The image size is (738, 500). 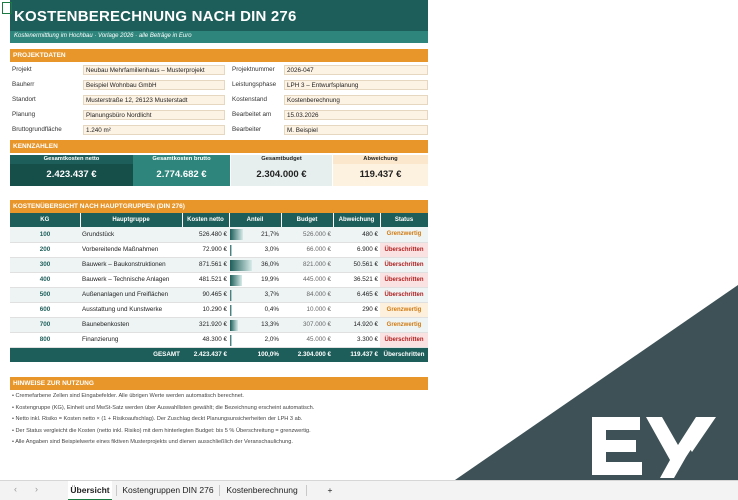 I want to click on tab-kostengruppen: Kostengruppen DIN 276, so click(x=168, y=490).